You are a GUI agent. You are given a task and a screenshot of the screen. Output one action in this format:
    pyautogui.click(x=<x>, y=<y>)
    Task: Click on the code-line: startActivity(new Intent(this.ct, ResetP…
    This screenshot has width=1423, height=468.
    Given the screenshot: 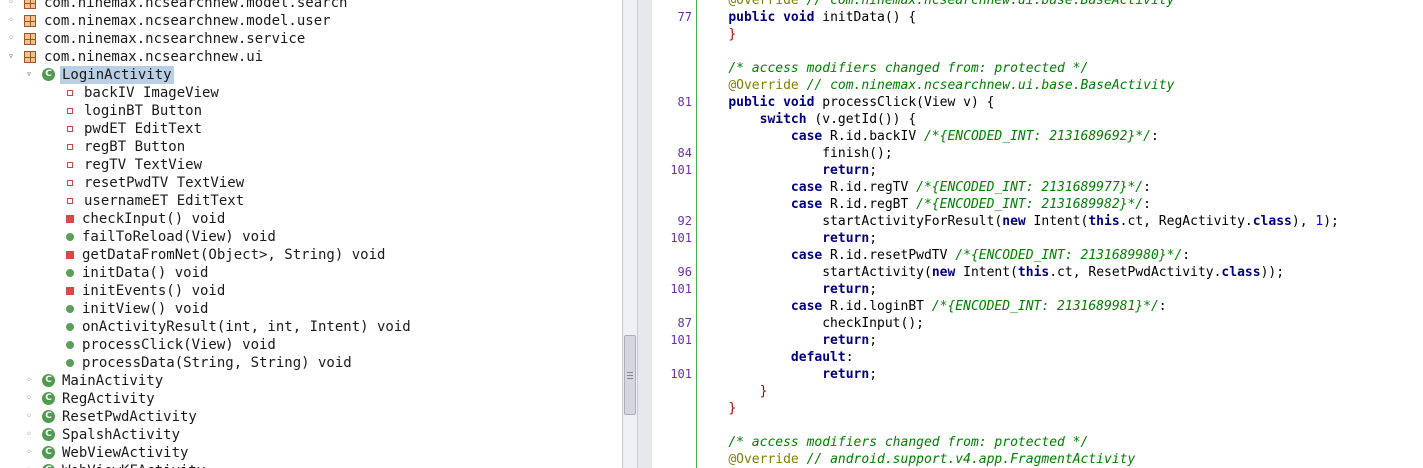 What is the action you would take?
    pyautogui.click(x=990, y=272)
    